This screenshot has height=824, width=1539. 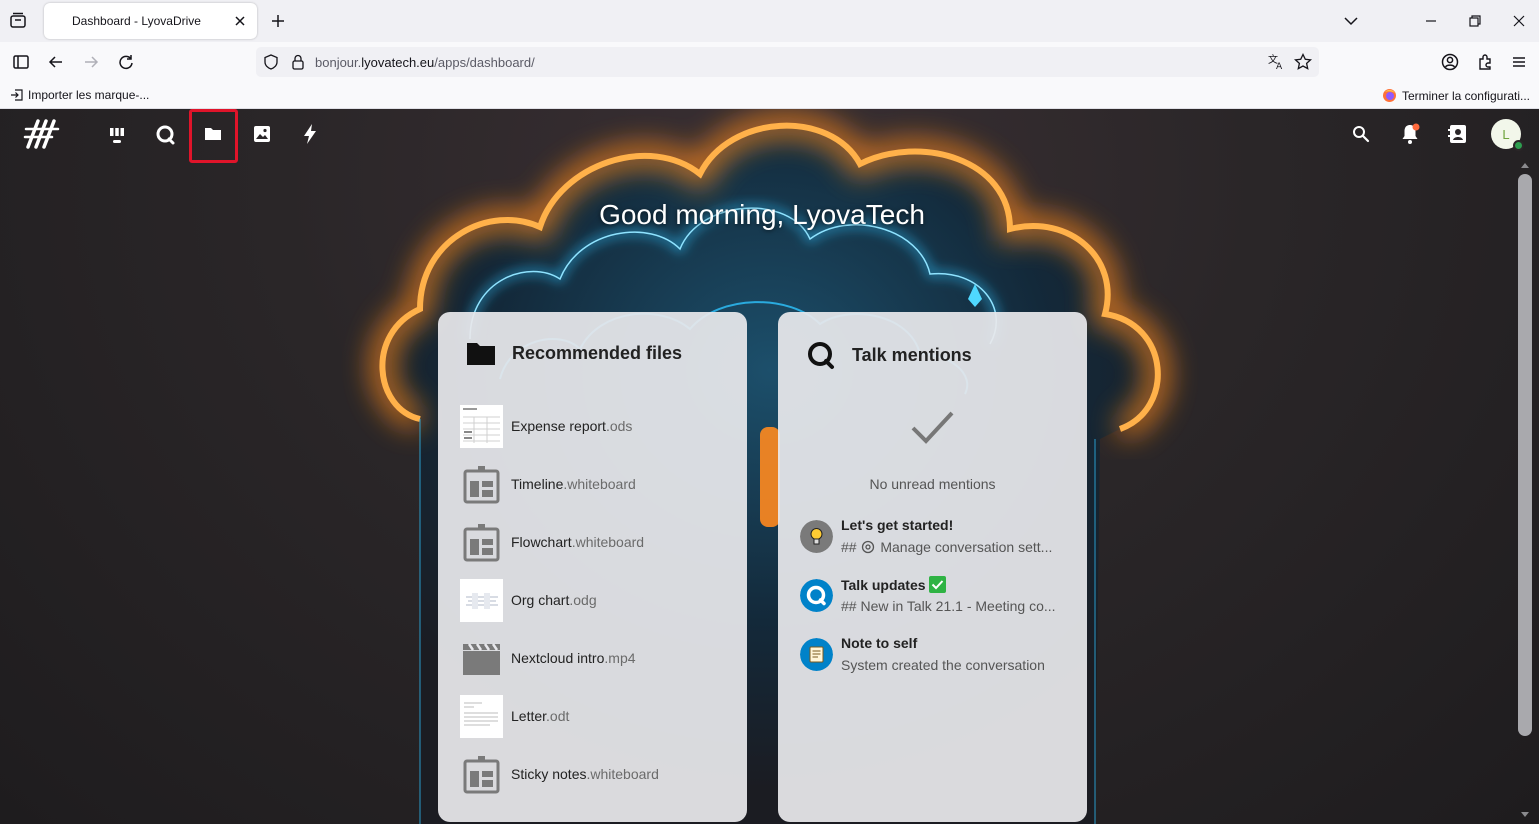 I want to click on talk-icon, so click(x=821, y=355).